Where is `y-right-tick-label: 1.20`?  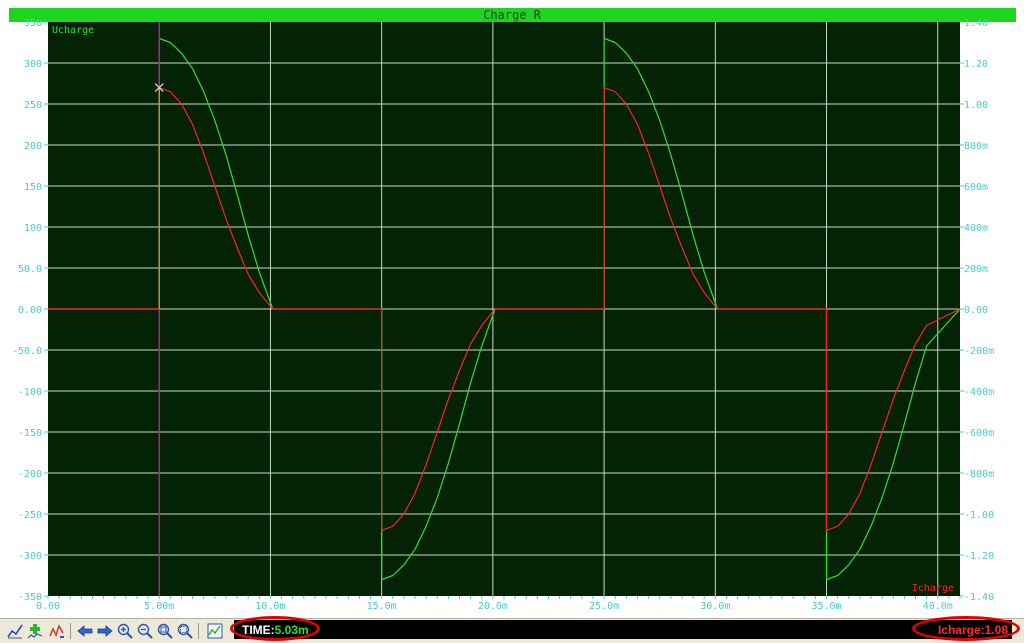 y-right-tick-label: 1.20 is located at coordinates (976, 64).